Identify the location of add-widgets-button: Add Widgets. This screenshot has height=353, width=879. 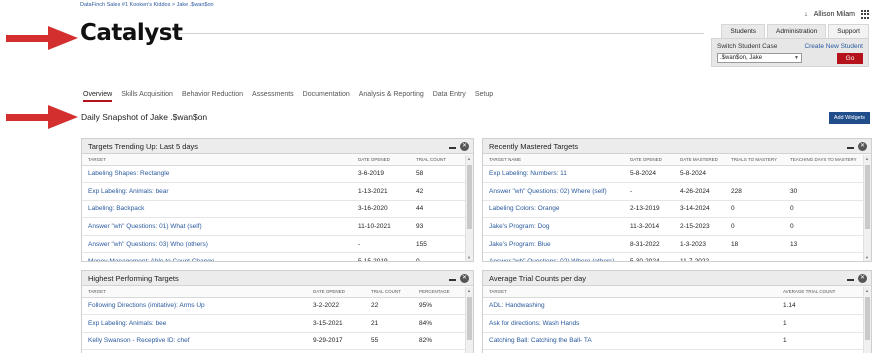
(849, 118).